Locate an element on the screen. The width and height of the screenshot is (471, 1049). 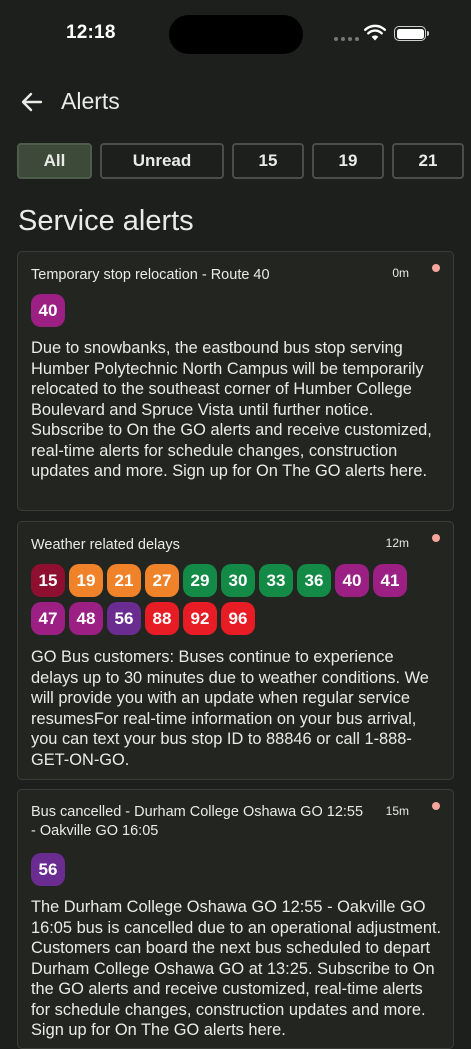
route-badge: 21 is located at coordinates (124, 580).